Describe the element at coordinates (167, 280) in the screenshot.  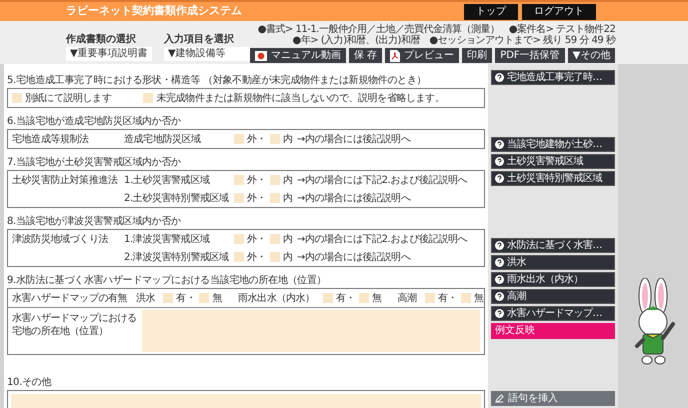
I see `section-title: 9.水防法に基づく水害ハザードマップにおける当該宅地の所在地（位置）` at that location.